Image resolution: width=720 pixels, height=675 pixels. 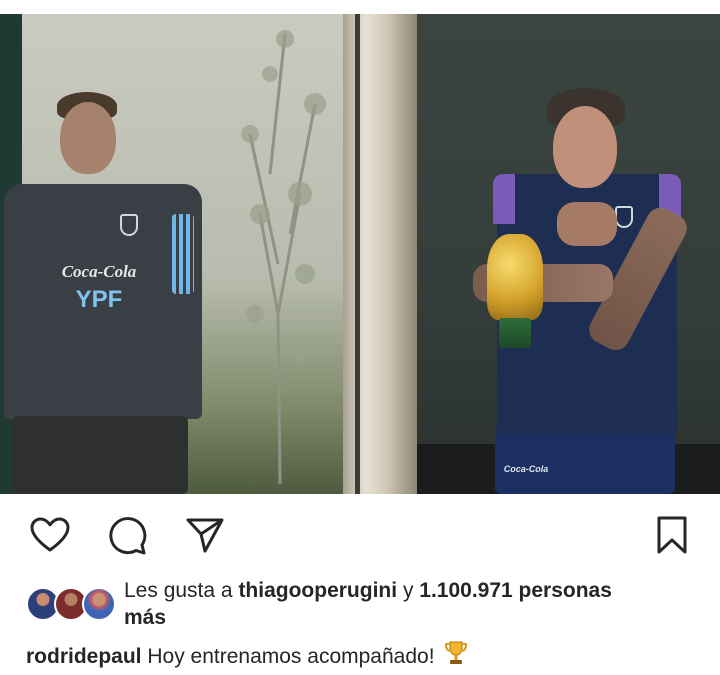 What do you see at coordinates (360, 534) in the screenshot?
I see `post-action-bar` at bounding box center [360, 534].